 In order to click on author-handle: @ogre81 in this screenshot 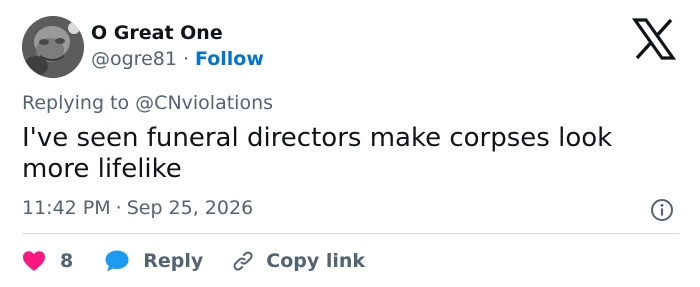, I will do `click(134, 59)`.